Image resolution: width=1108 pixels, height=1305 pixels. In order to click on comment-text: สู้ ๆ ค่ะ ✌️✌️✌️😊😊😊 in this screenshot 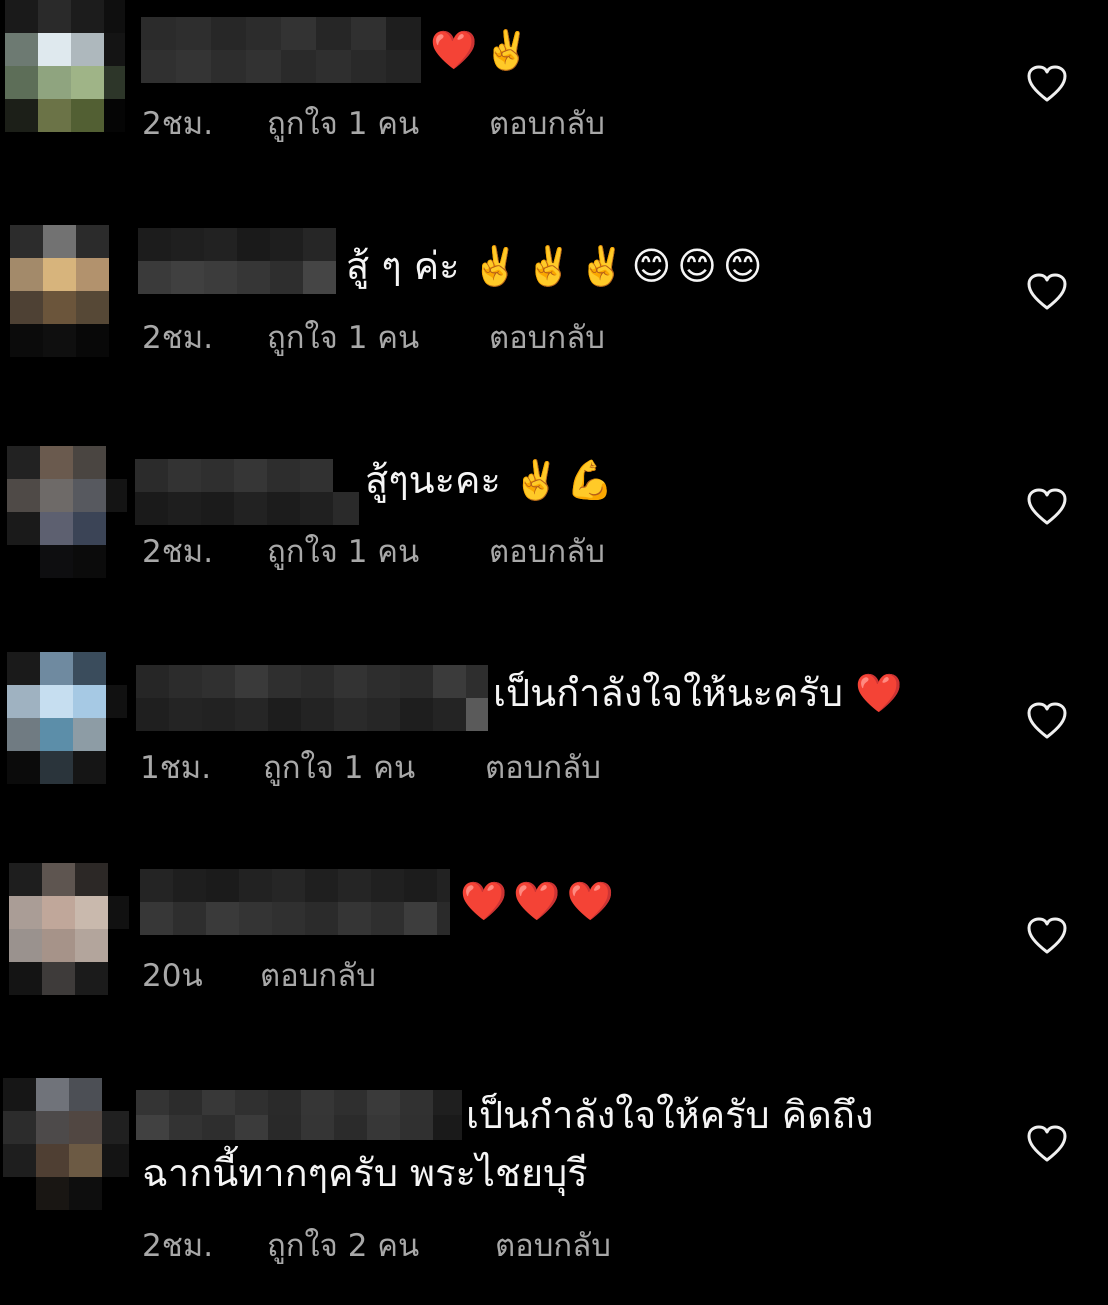, I will do `click(557, 266)`.